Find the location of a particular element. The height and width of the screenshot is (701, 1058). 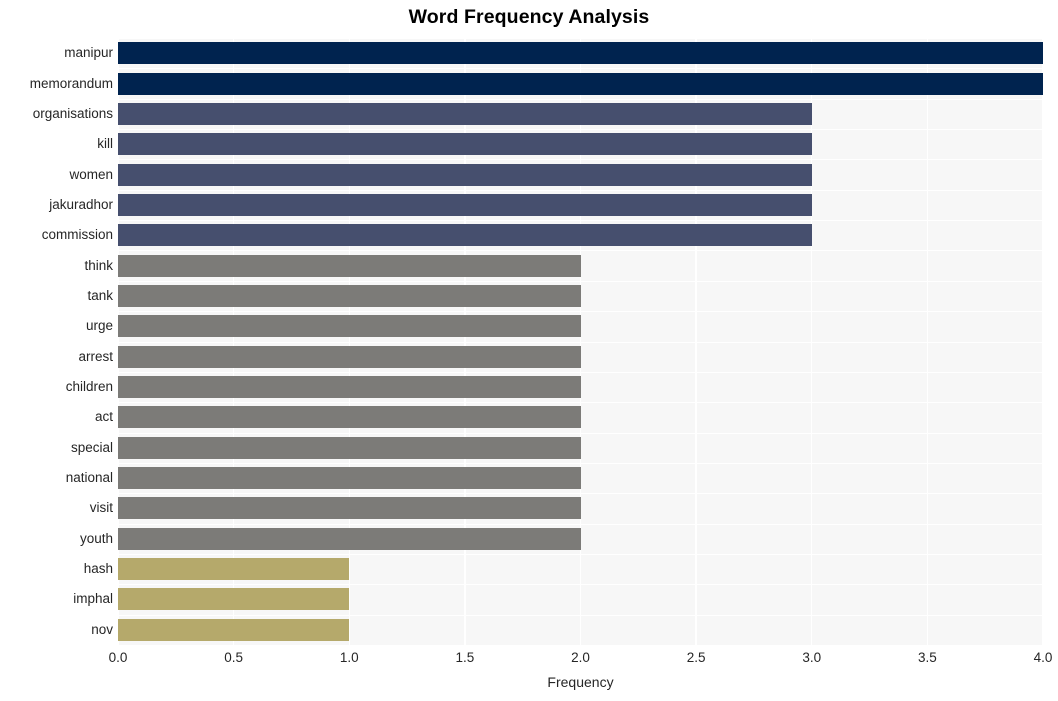

x-axis-title: Frequency is located at coordinates (580, 682).